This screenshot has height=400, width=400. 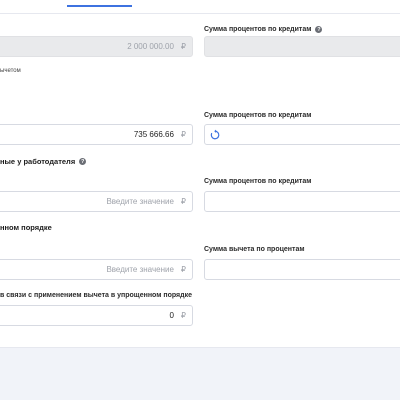 I want to click on deduction-amount-value: 735 666.66, so click(x=153, y=134).